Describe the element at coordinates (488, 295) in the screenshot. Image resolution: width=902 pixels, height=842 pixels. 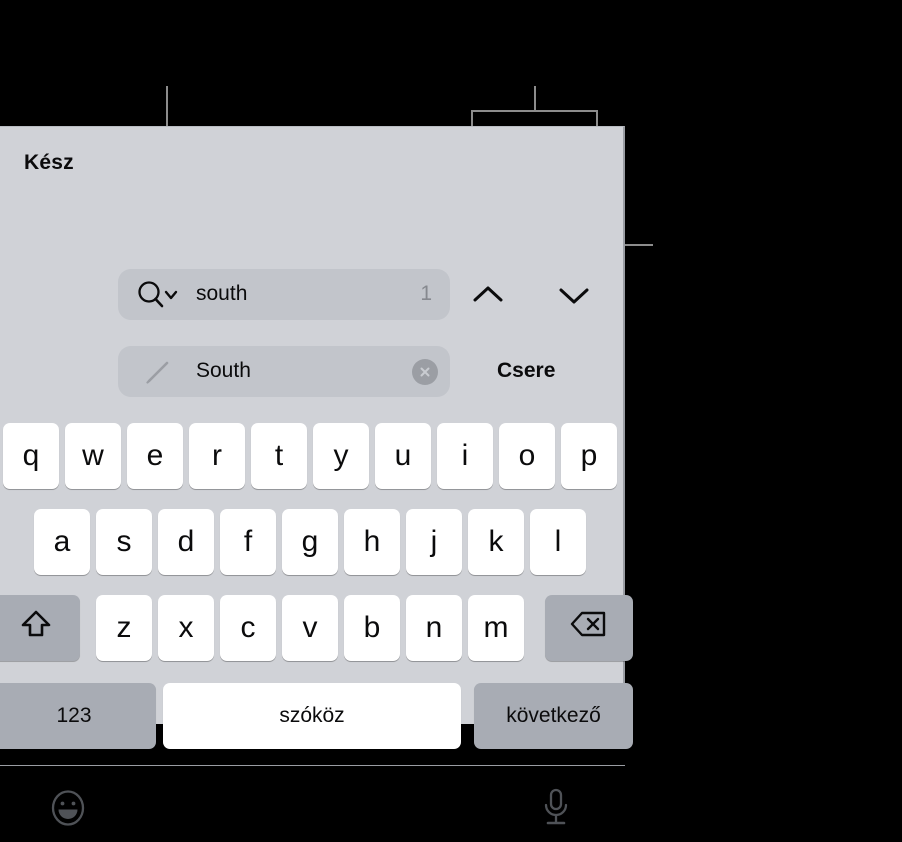
I see `chevron-up-icon` at that location.